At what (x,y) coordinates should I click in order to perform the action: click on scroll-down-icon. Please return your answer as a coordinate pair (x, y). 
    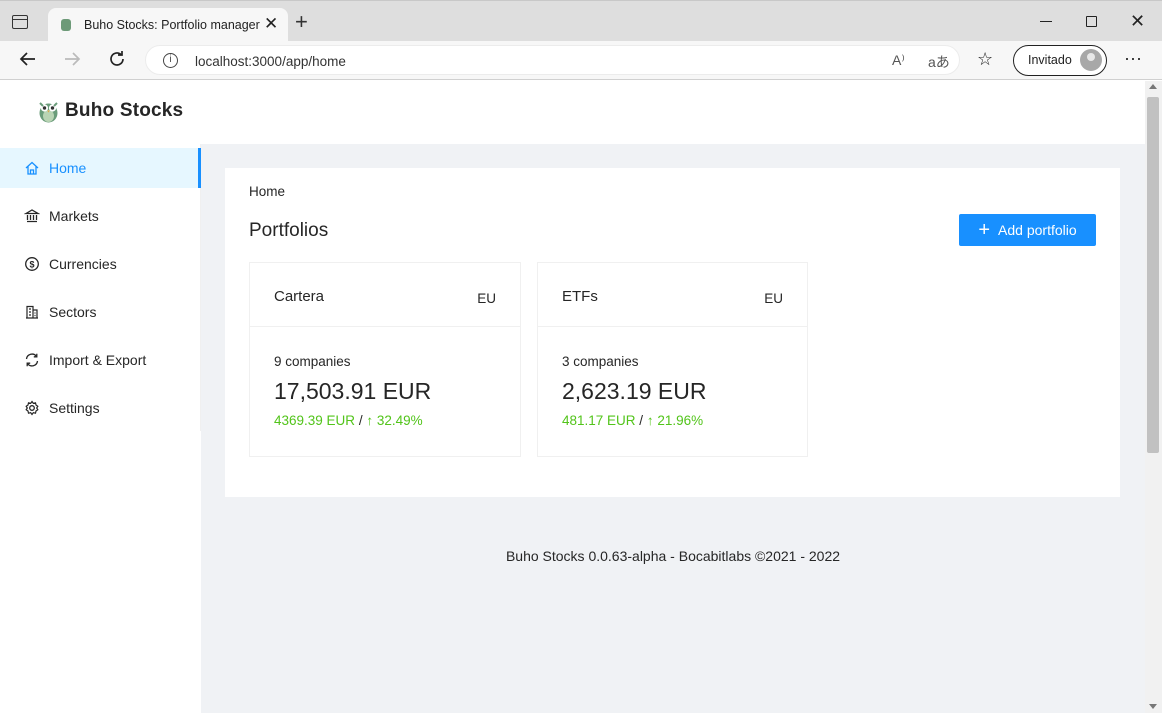
    Looking at the image, I should click on (1153, 706).